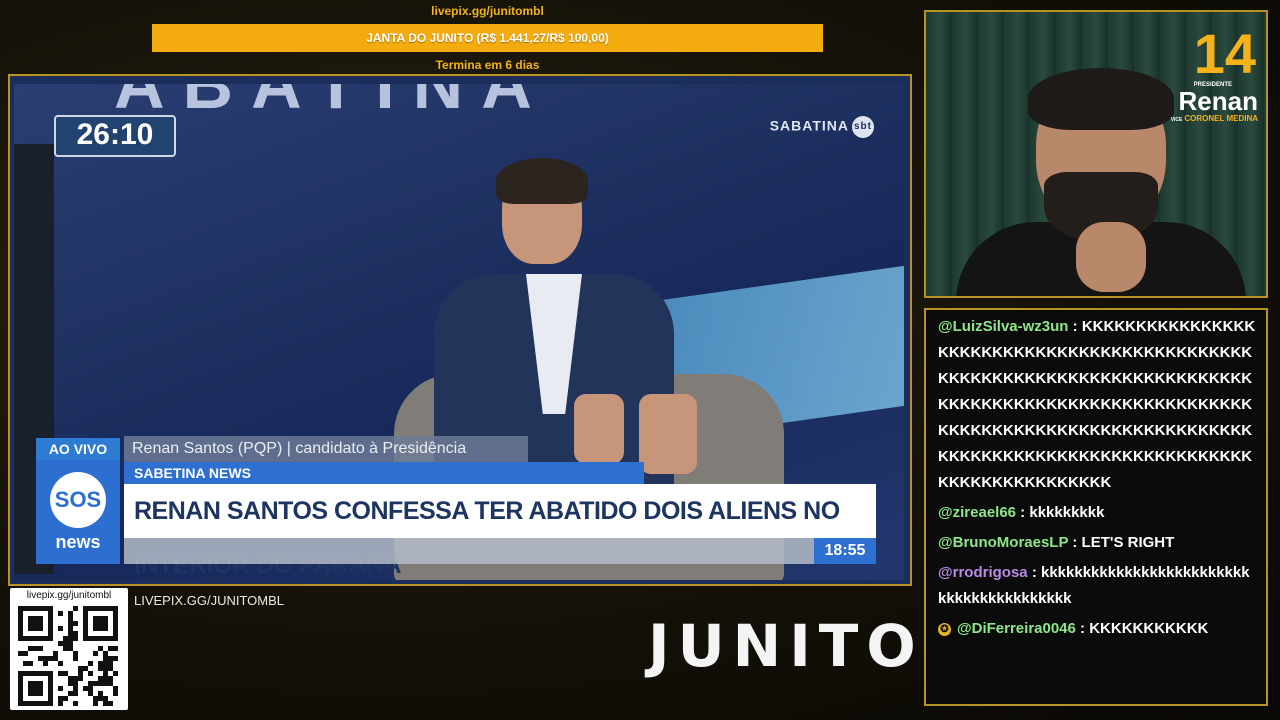 This screenshot has width=1280, height=720. I want to click on webcam-frame: 14 PRESIDENTE Renan VICE CORONEL MEDINA, so click(1096, 154).